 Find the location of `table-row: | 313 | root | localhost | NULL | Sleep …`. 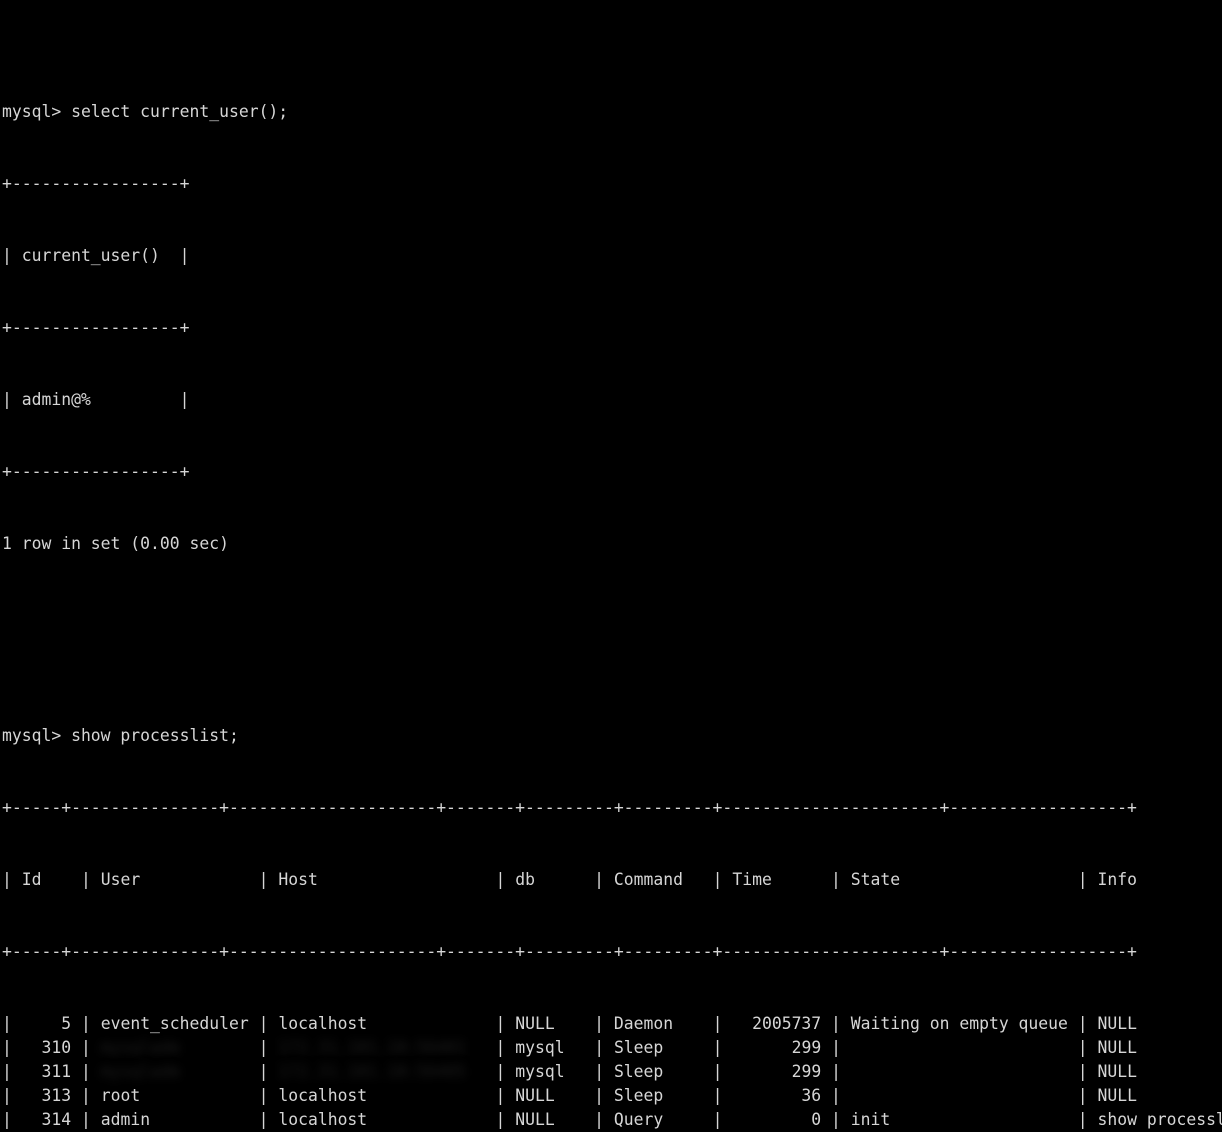

table-row: | 313 | root | localhost | NULL | Sleep … is located at coordinates (612, 1096).